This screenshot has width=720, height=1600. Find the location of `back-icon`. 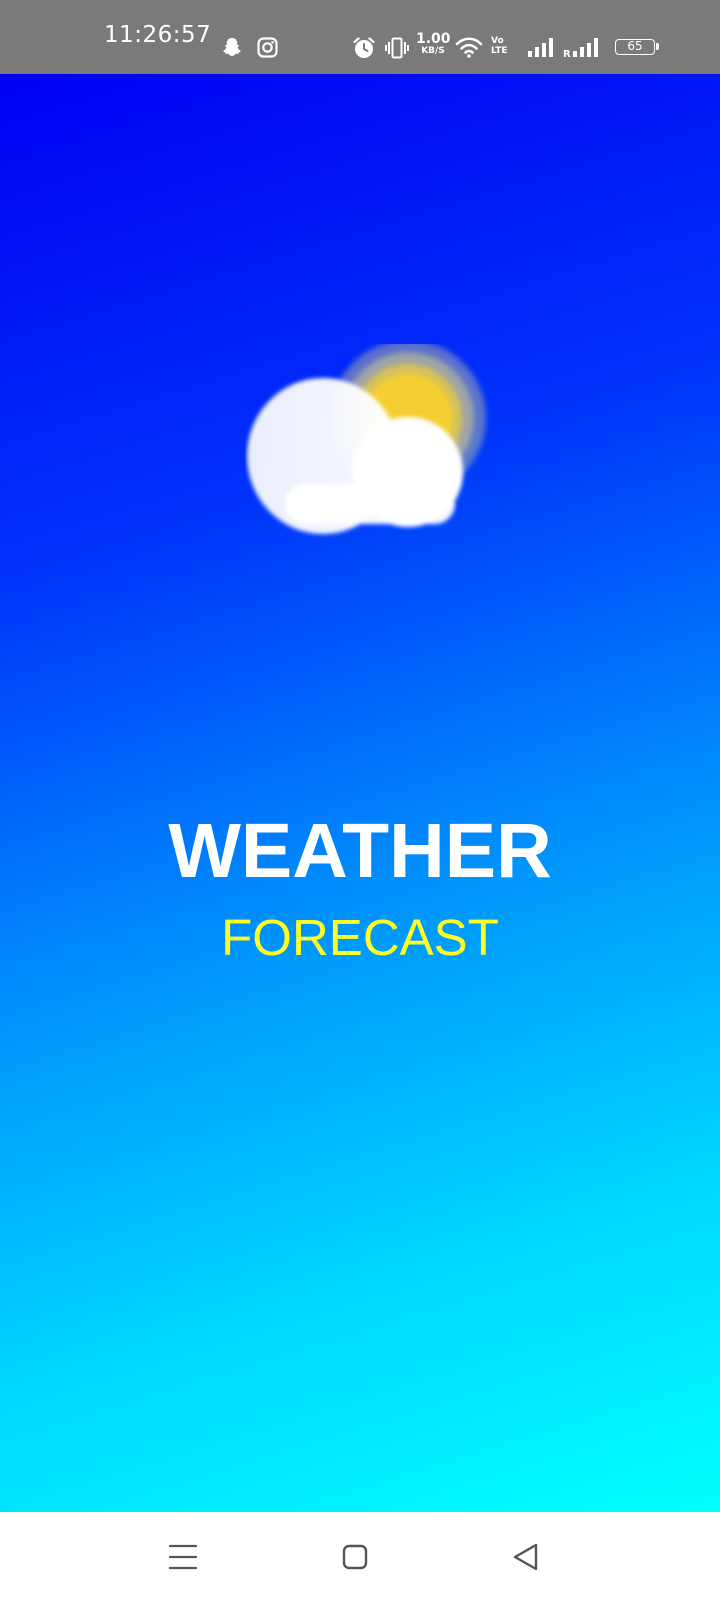

back-icon is located at coordinates (525, 1557).